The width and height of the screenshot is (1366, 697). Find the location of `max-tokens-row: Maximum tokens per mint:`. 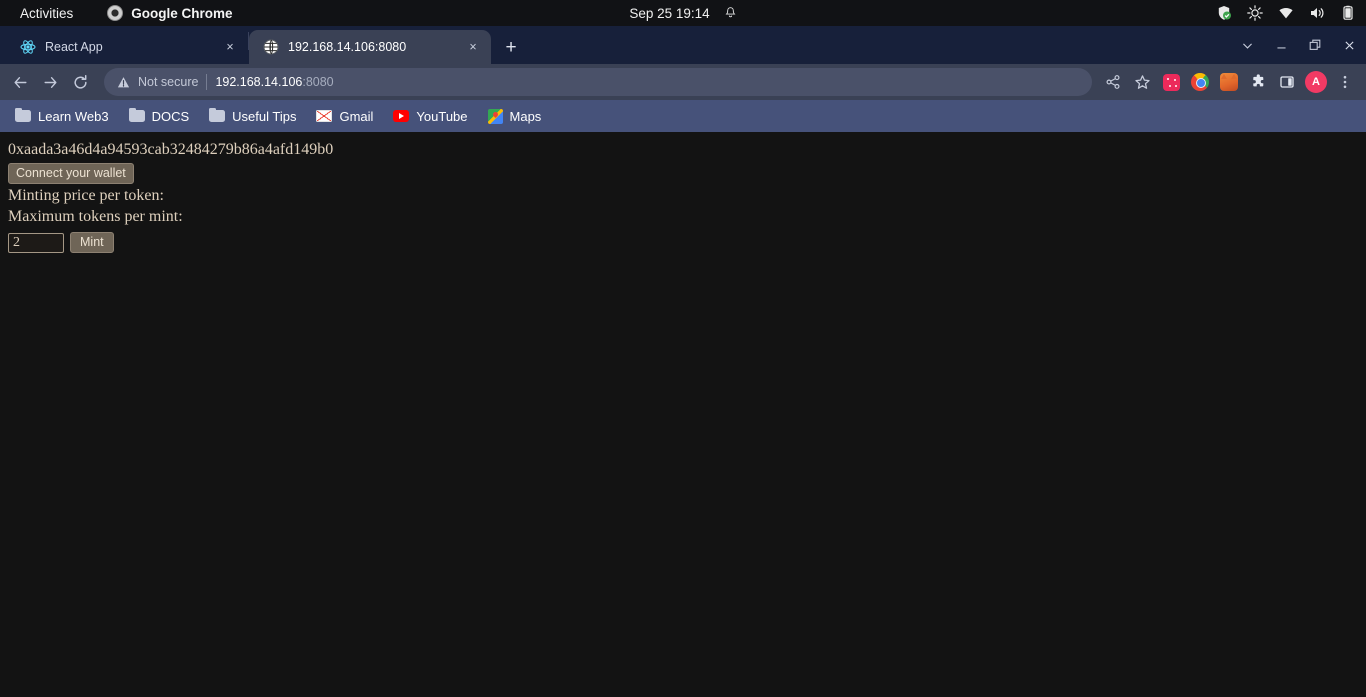

max-tokens-row: Maximum tokens per mint: is located at coordinates (683, 217).